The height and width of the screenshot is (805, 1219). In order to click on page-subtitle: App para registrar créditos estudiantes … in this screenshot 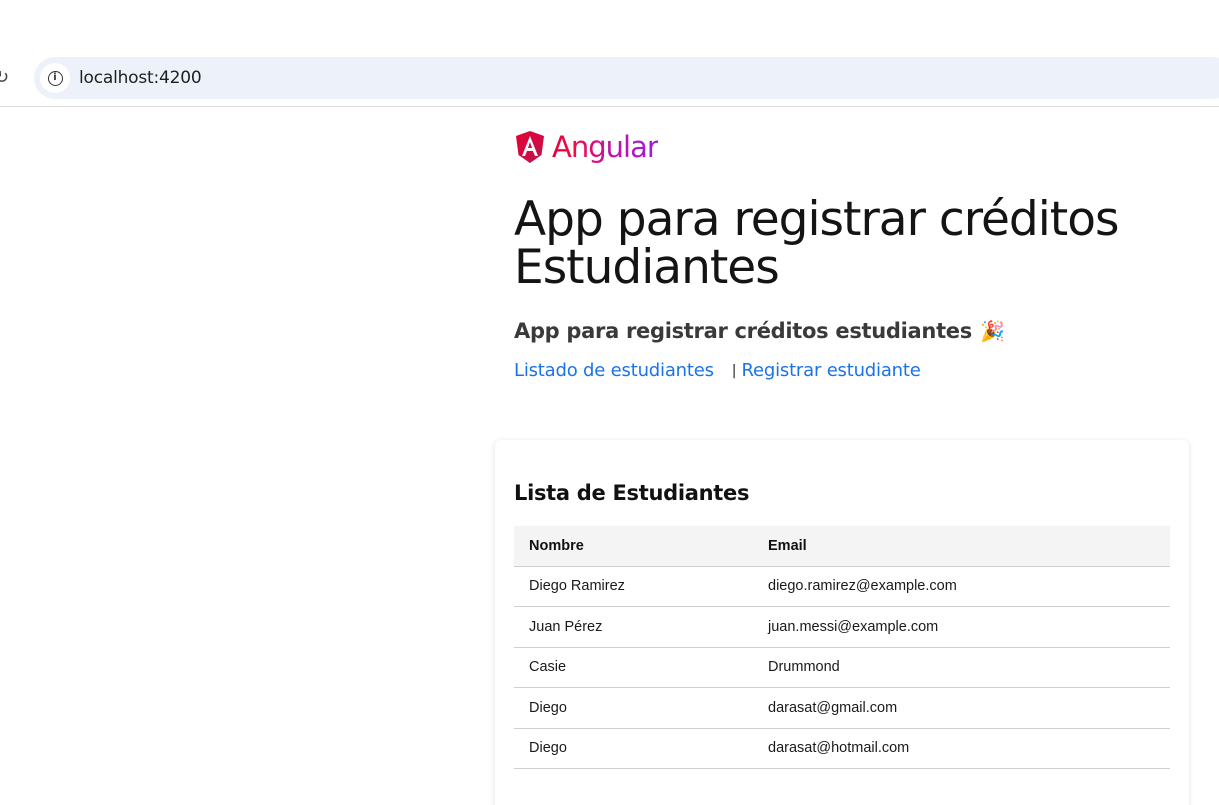, I will do `click(859, 331)`.